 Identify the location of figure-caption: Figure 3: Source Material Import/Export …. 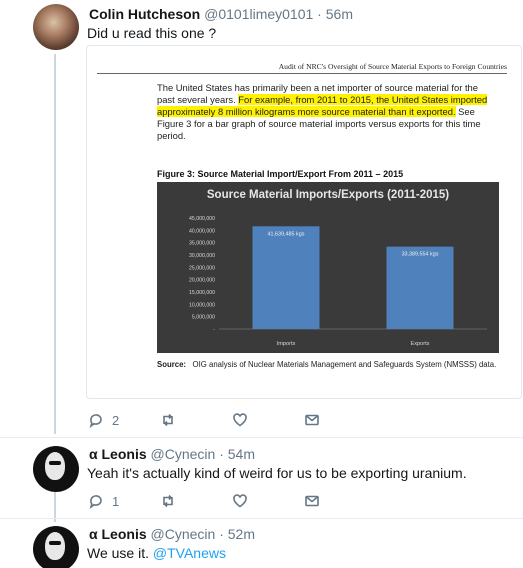
(280, 174).